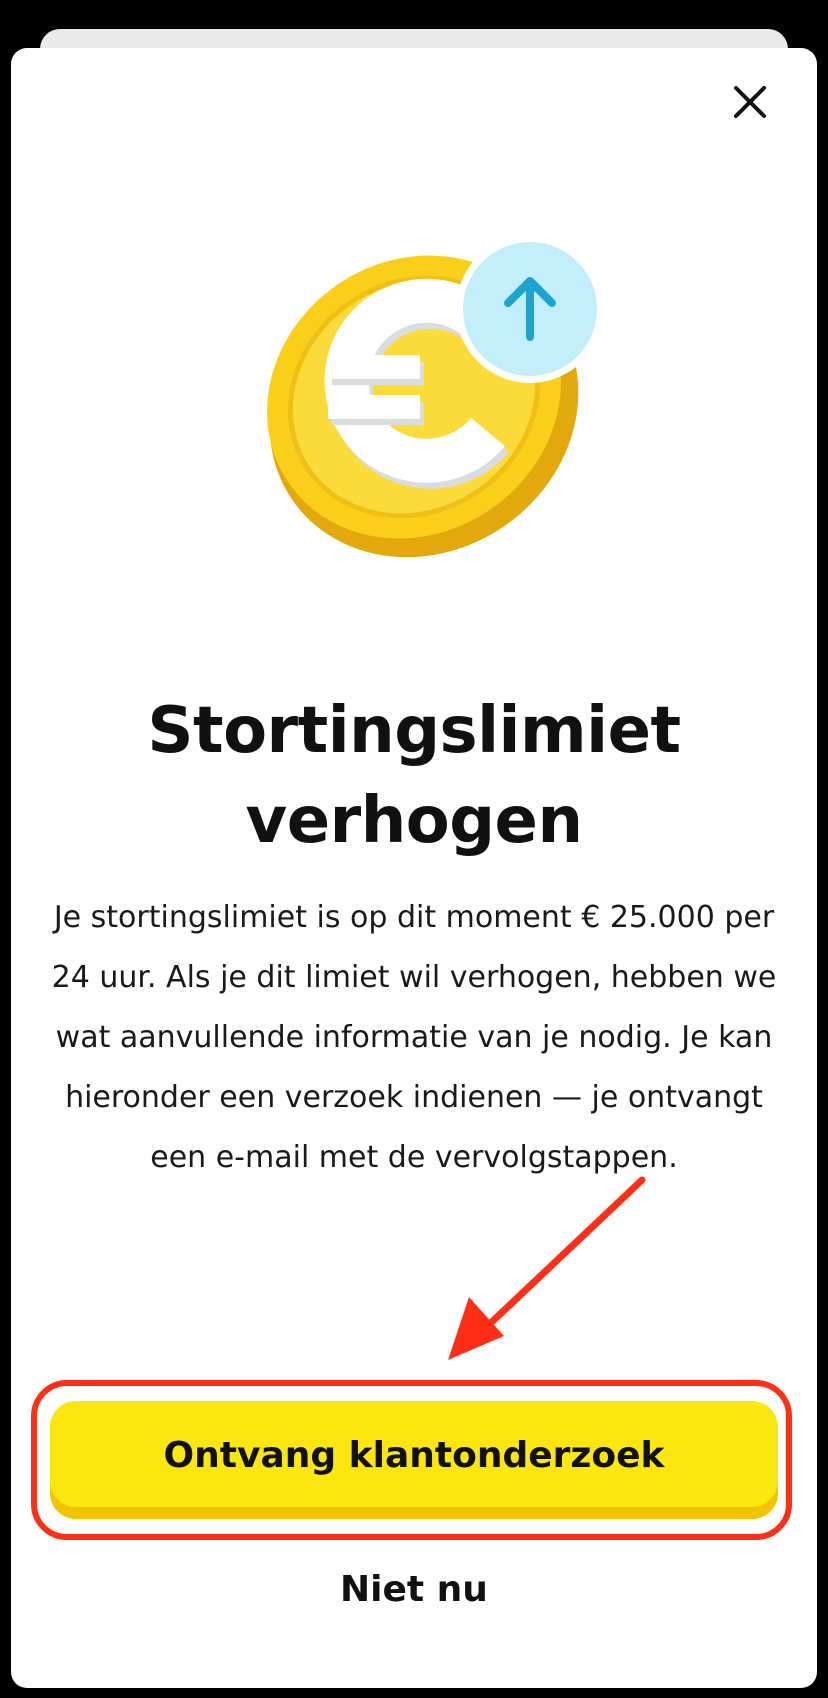  I want to click on dialog-title-line-2: verhogen, so click(414, 821).